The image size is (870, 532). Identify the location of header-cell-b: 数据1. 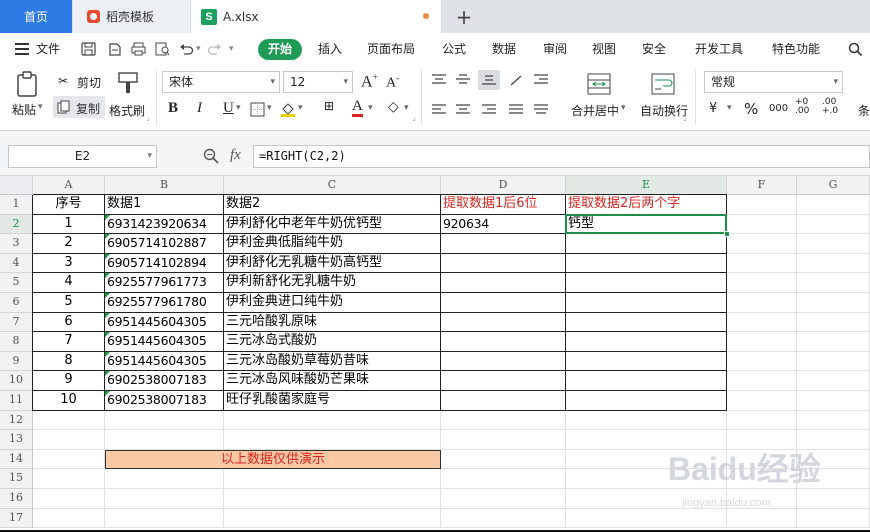
(164, 205).